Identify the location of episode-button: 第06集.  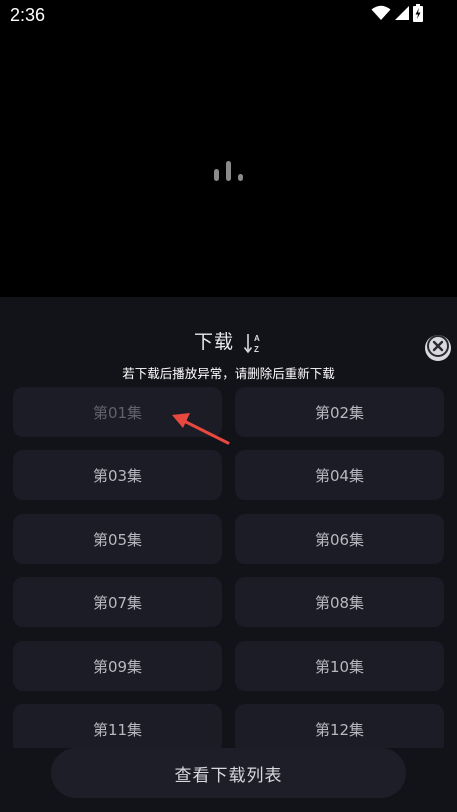
(339, 539).